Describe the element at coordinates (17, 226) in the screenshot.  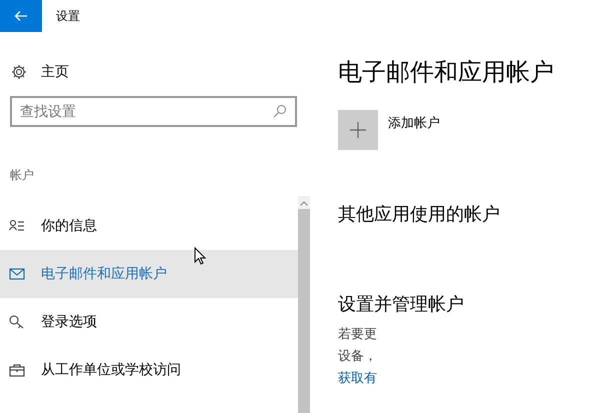
I see `person-list-icon` at that location.